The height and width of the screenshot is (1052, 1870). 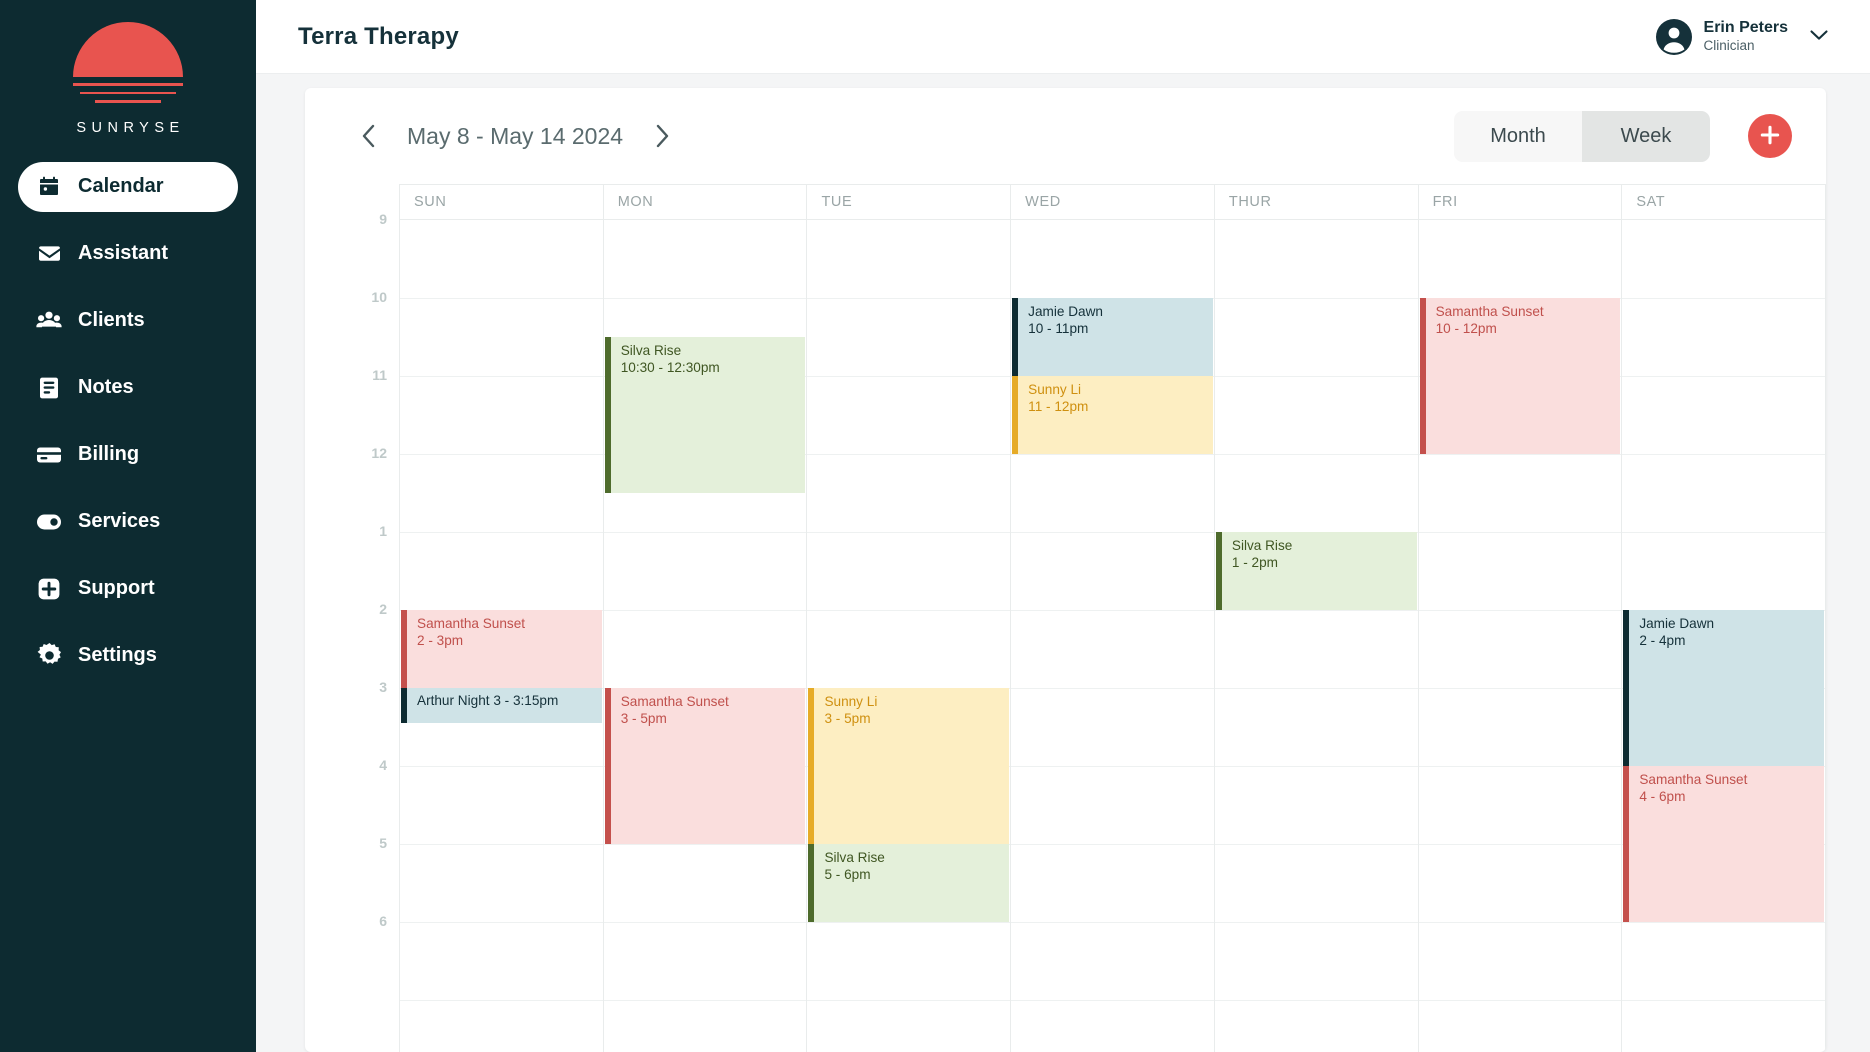 I want to click on tag-icon, so click(x=49, y=522).